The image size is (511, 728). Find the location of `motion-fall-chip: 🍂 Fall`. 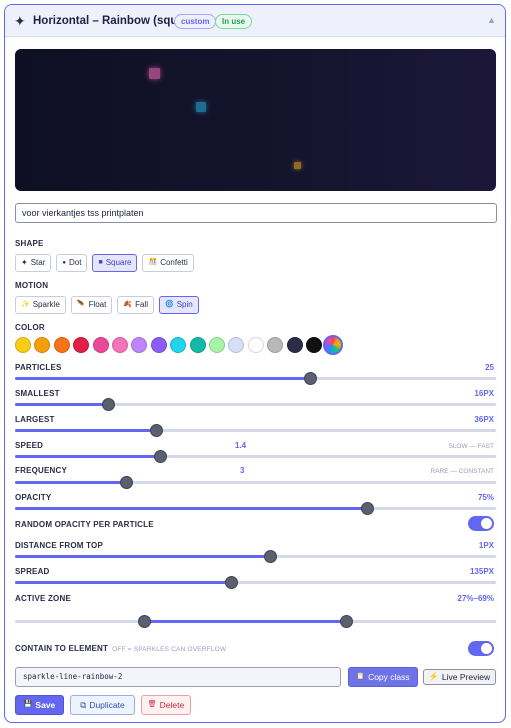

motion-fall-chip: 🍂 Fall is located at coordinates (135, 305).